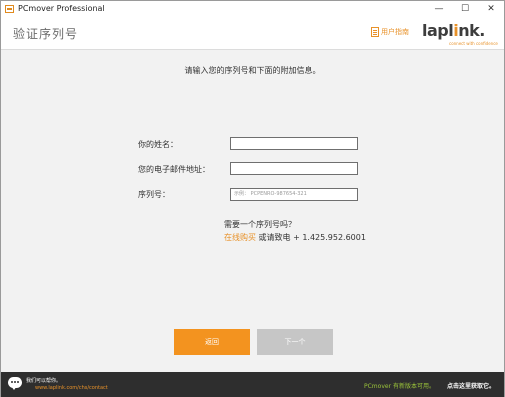  What do you see at coordinates (311, 237) in the screenshot?
I see `phone-text: 或请致电 + 1.425.952.6001` at bounding box center [311, 237].